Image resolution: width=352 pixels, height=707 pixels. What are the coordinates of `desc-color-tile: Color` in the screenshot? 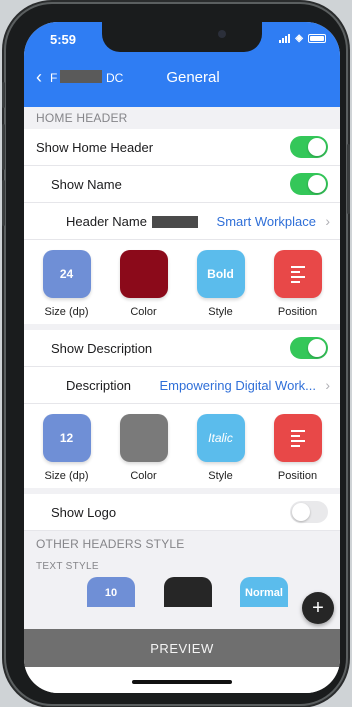 It's located at (144, 448).